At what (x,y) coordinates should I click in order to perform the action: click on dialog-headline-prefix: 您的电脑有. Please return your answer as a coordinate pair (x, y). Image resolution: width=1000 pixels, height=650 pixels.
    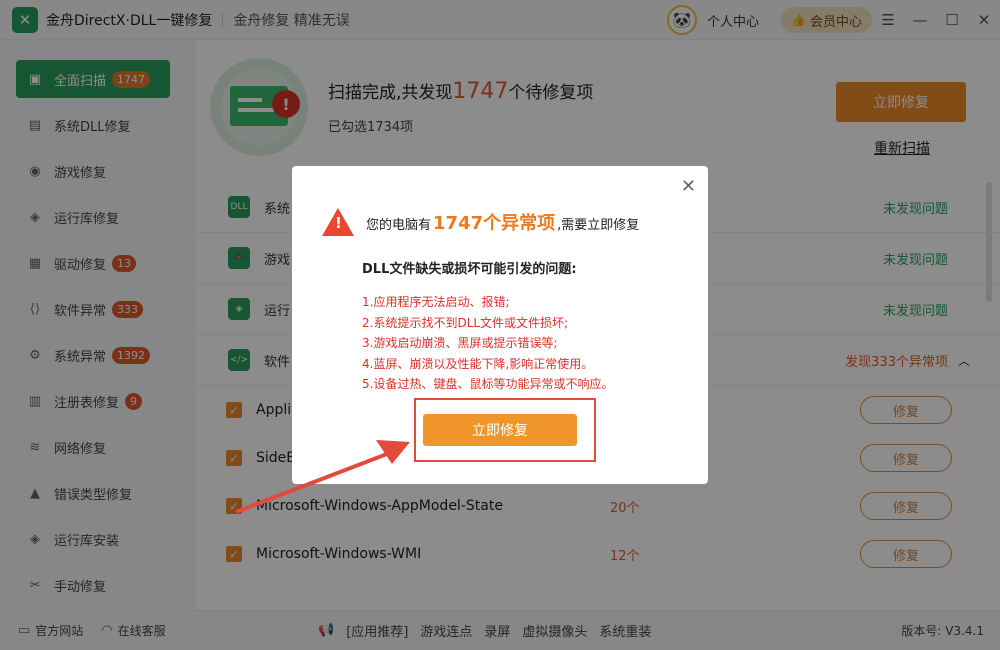
    Looking at the image, I should click on (399, 225).